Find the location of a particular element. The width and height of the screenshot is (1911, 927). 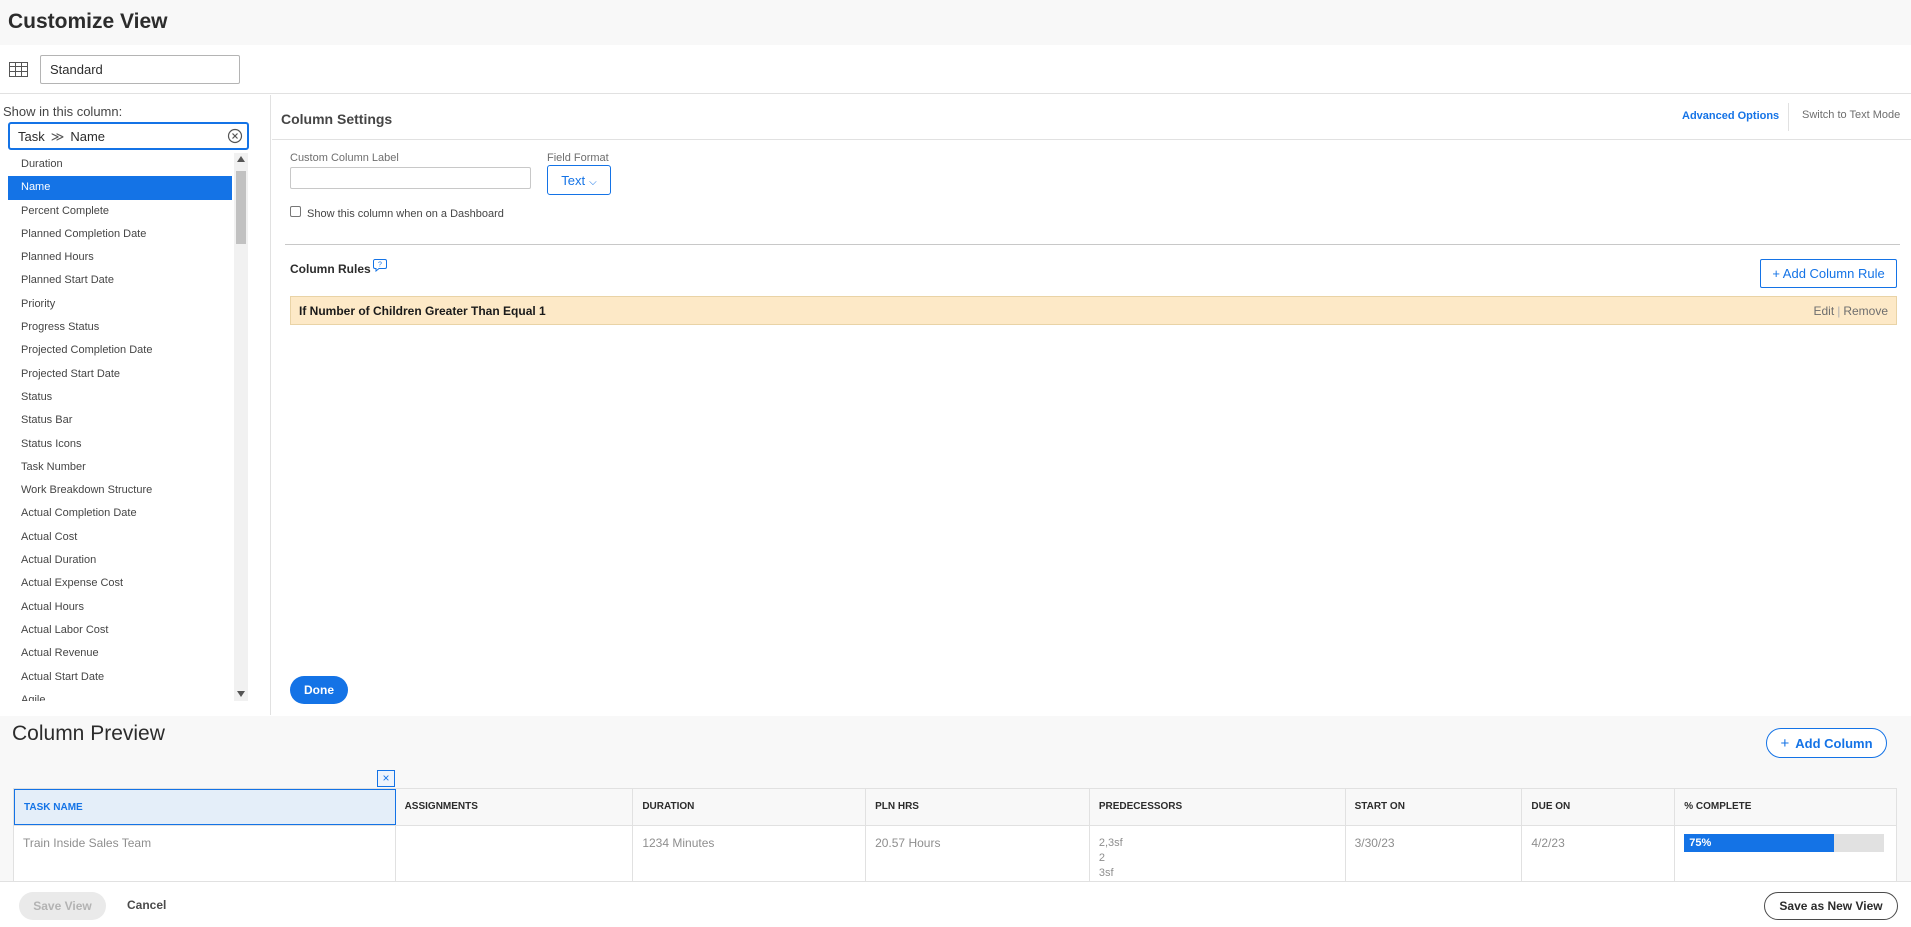

field-list-item: Status is located at coordinates (120, 397).